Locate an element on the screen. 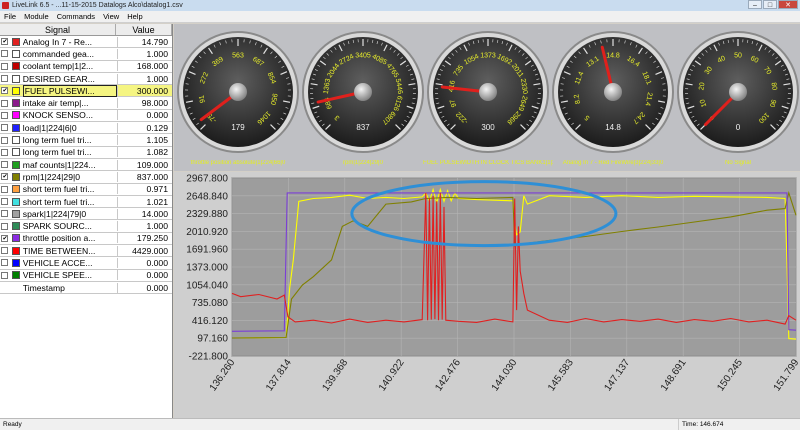  signal-value: 1.000 is located at coordinates (144, 226).